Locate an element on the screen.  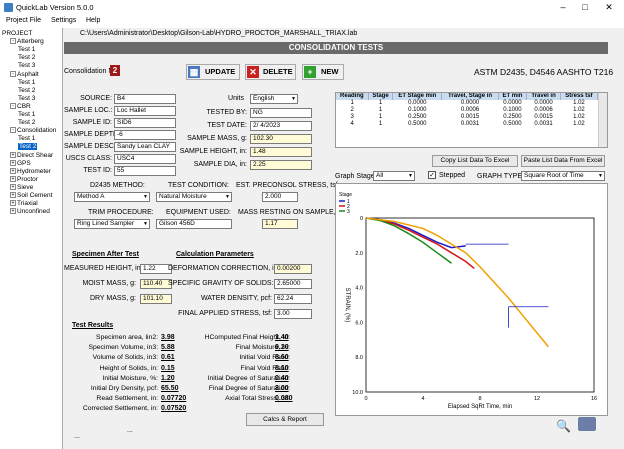
table-row: 3 1 0.2500 0.0015 0.2500 0.0015 1.02 is located at coordinates (467, 117).